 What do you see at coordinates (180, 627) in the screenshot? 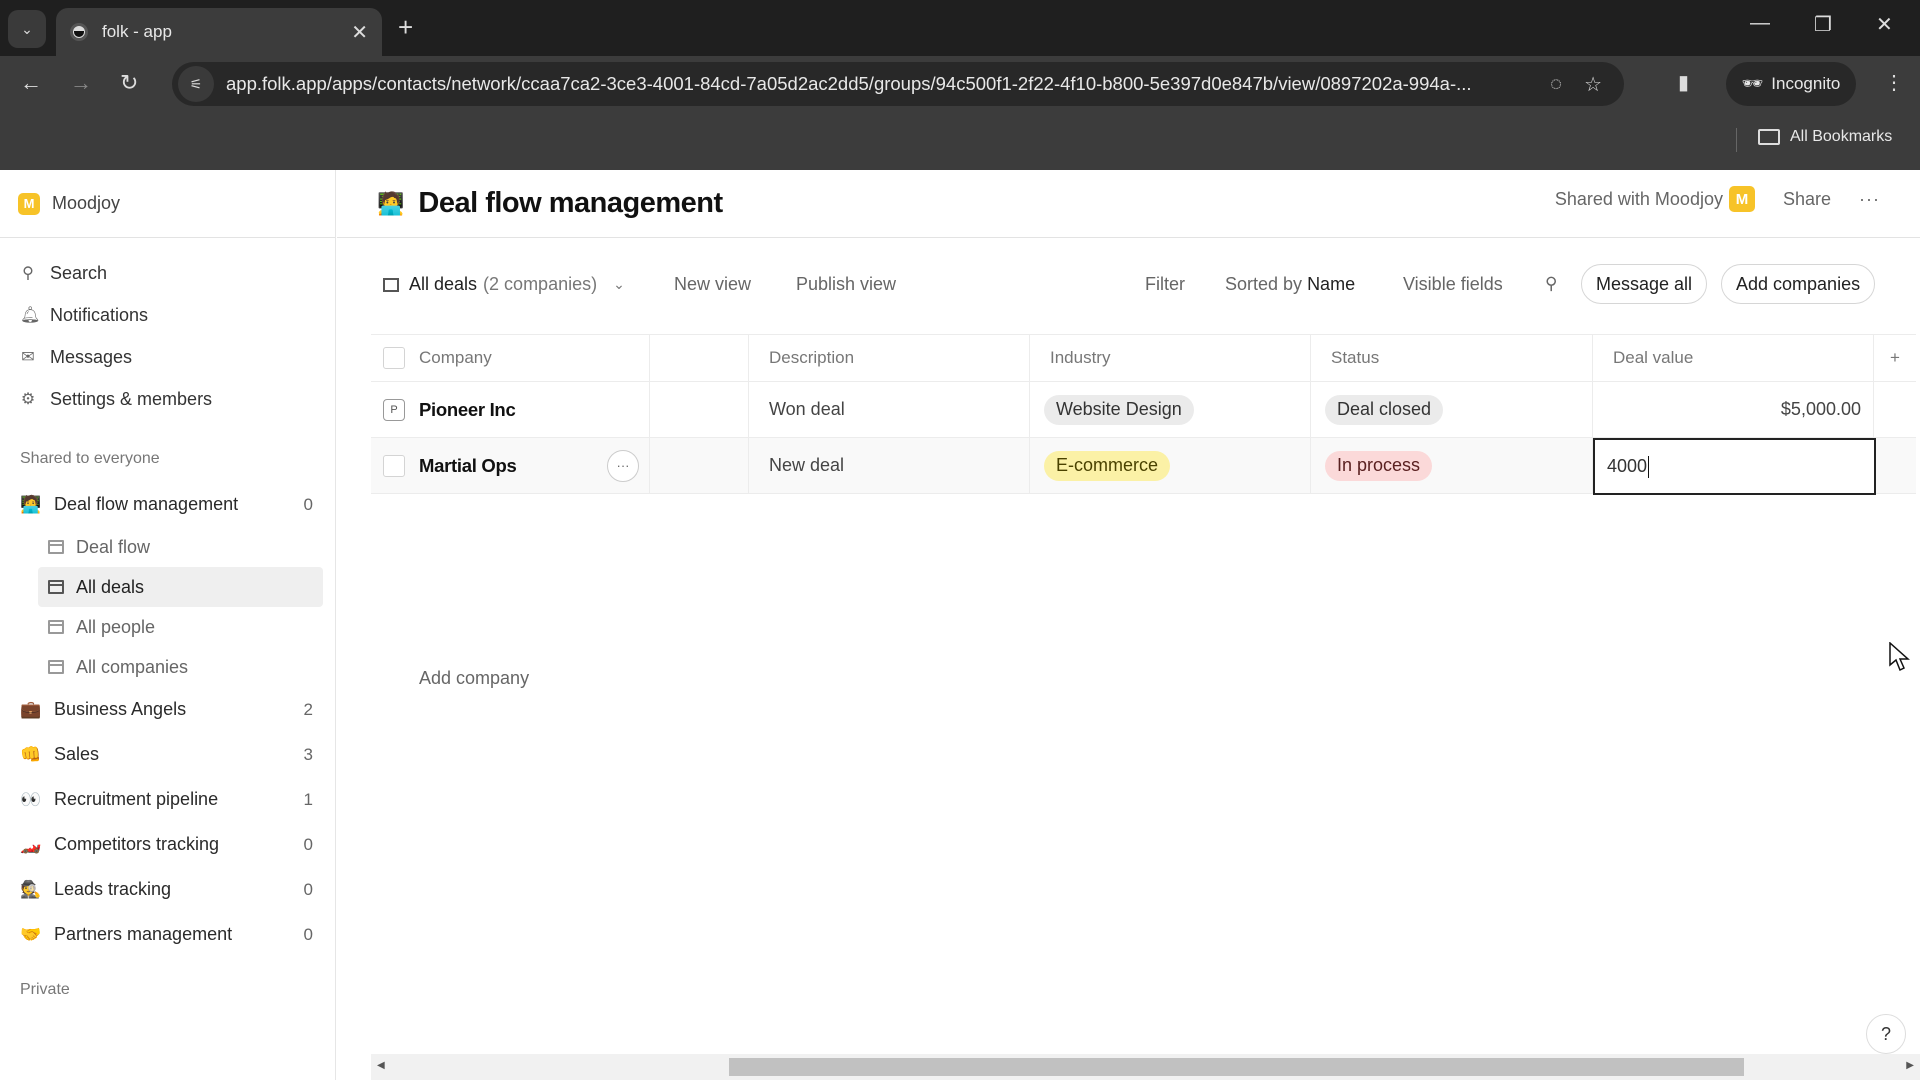
I see `sidebar-view-all-people: All people` at bounding box center [180, 627].